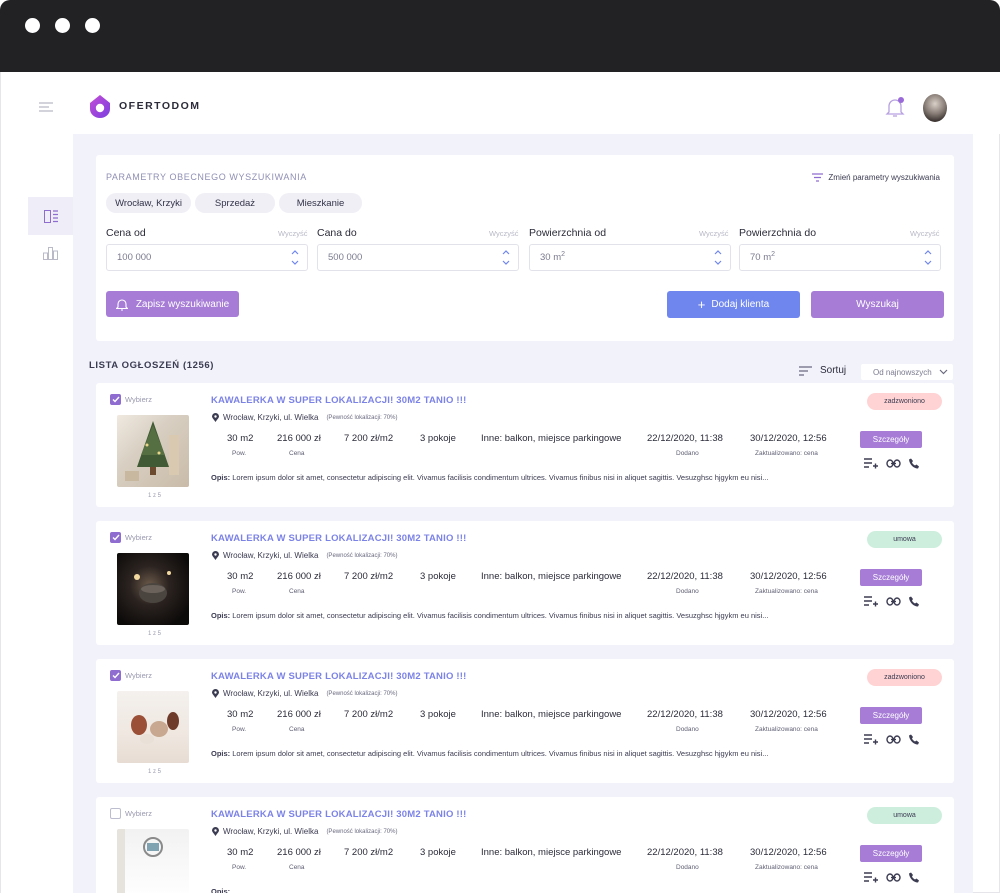  Describe the element at coordinates (840, 257) in the screenshot. I see `area-to-input: 70 m2` at that location.